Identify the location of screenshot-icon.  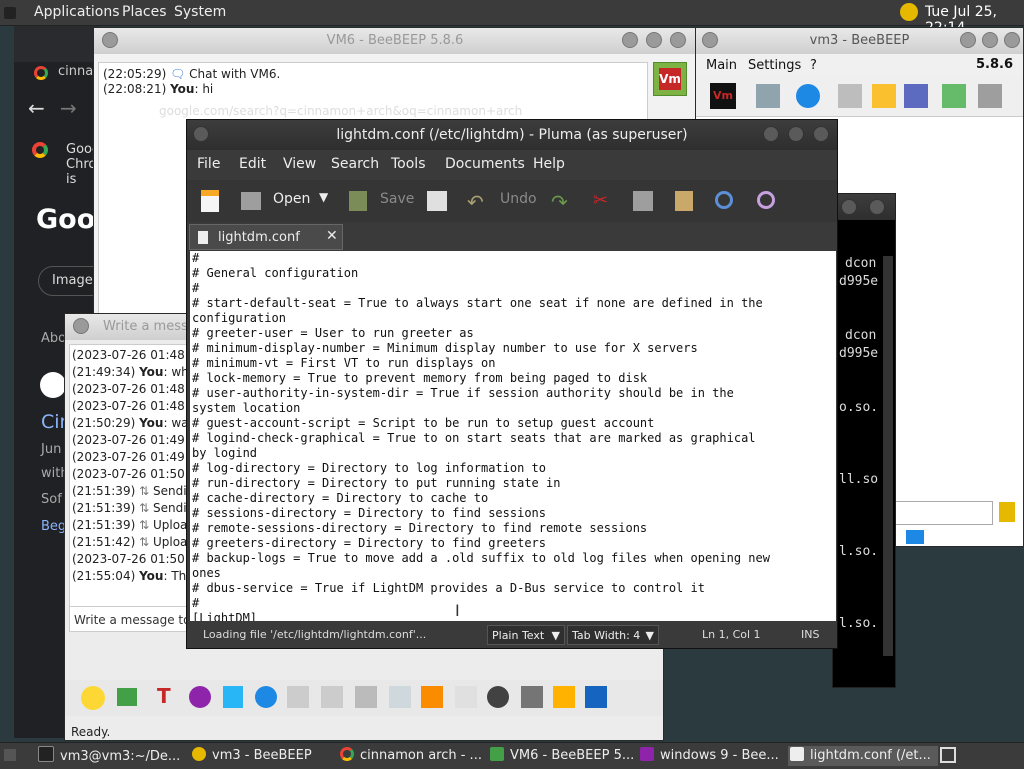
(532, 697).